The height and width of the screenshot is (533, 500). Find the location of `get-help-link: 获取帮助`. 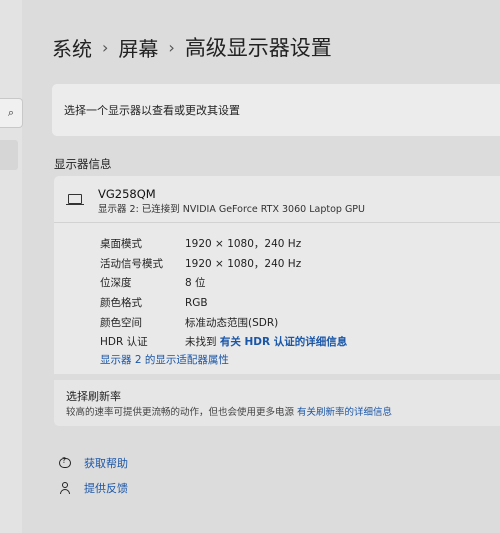

get-help-link: 获取帮助 is located at coordinates (93, 463).